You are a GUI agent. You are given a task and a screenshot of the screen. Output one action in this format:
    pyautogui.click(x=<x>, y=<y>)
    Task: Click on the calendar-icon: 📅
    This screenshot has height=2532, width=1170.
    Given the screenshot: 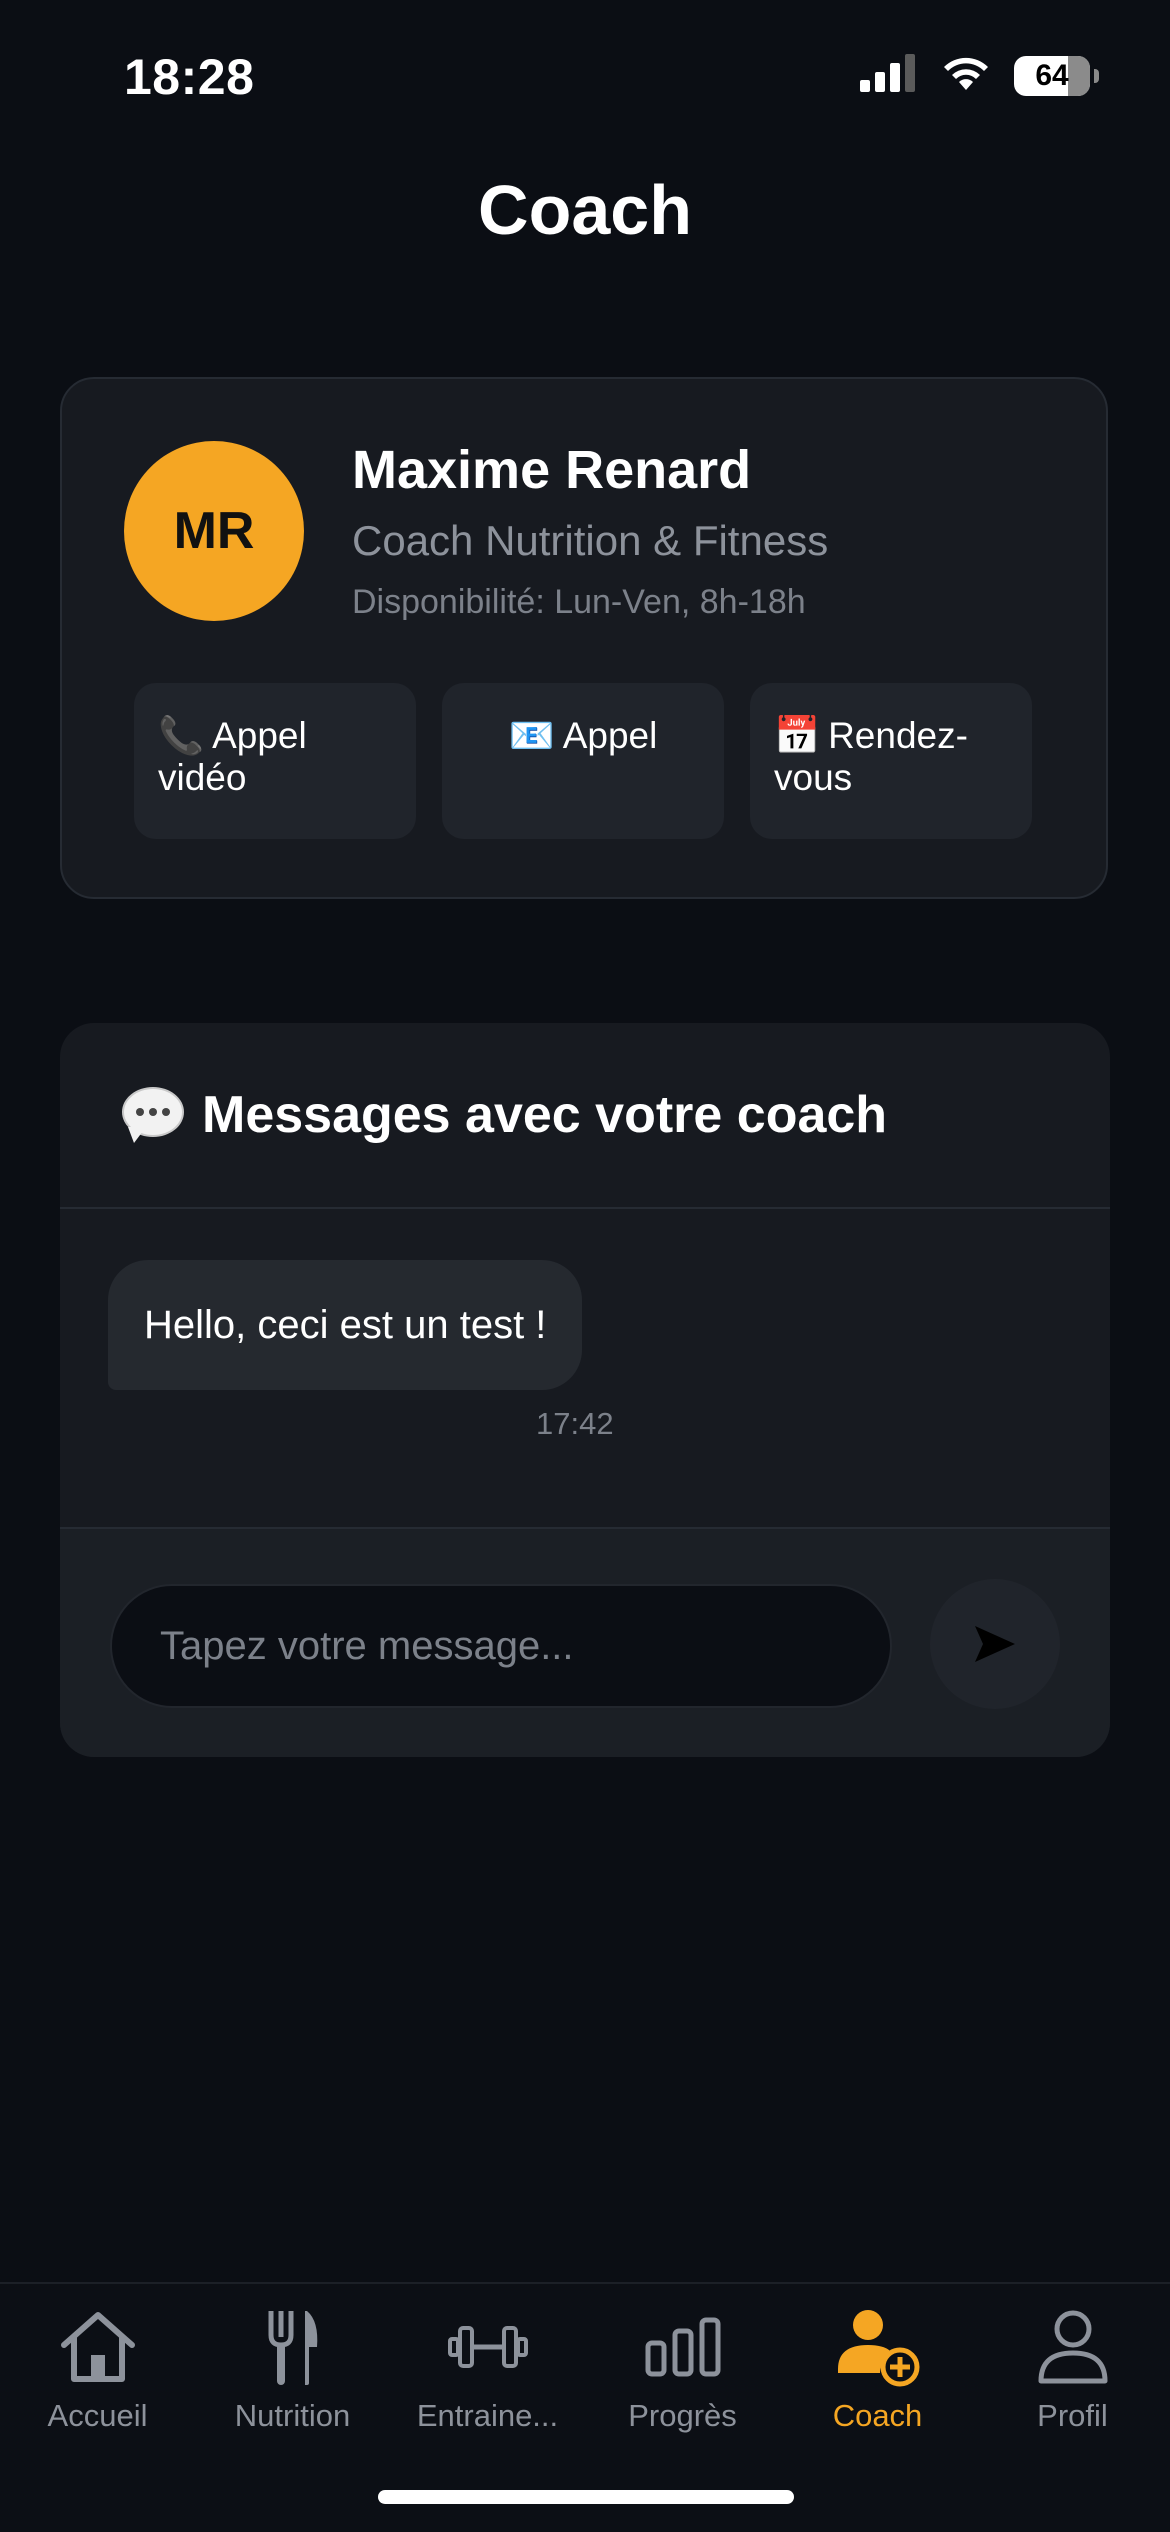 What is the action you would take?
    pyautogui.click(x=797, y=735)
    